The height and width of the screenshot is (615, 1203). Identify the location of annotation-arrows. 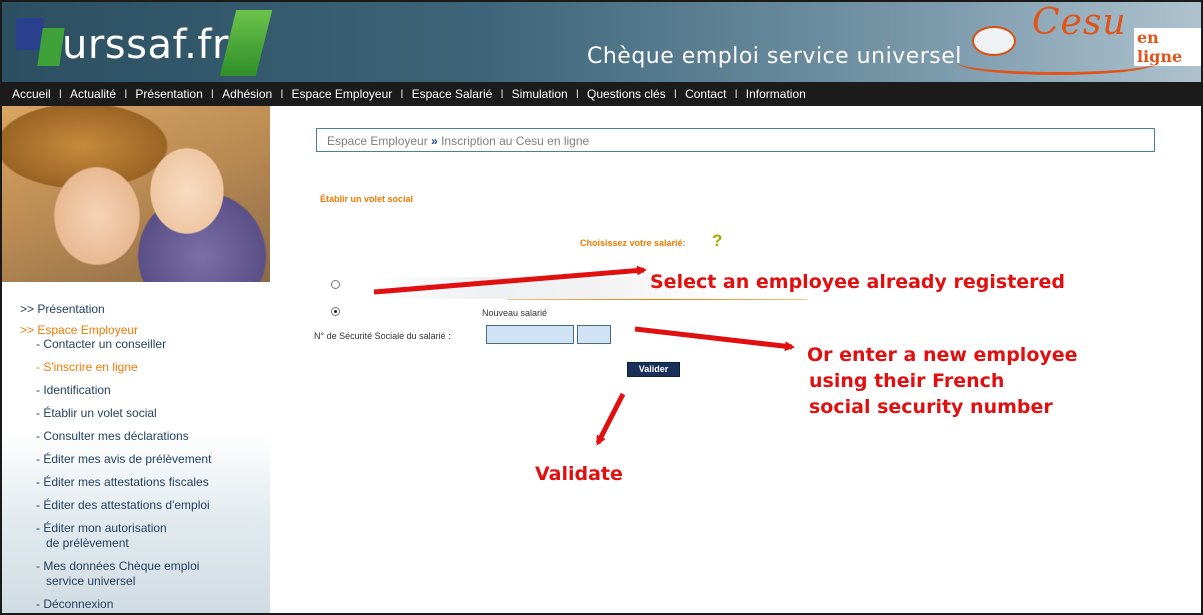
(584, 355).